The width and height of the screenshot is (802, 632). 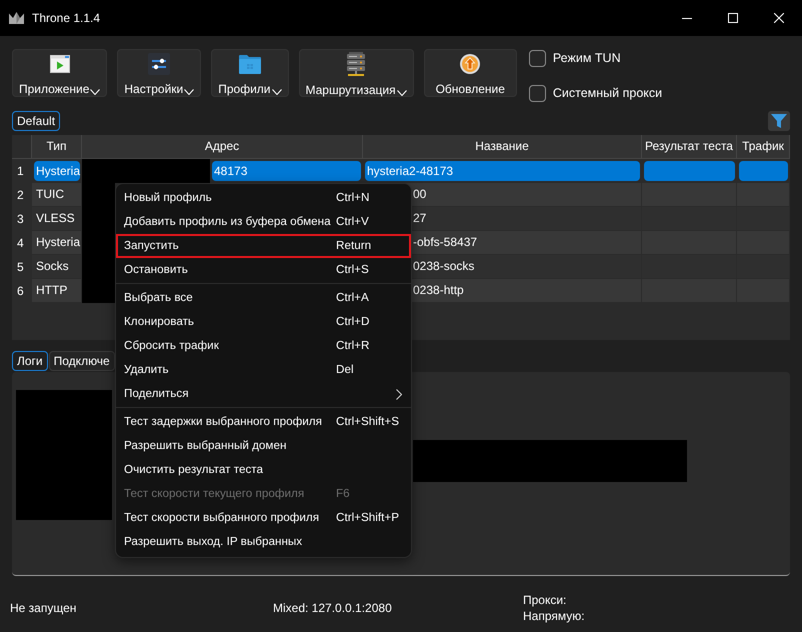 What do you see at coordinates (36, 121) in the screenshot?
I see `tab: Default` at bounding box center [36, 121].